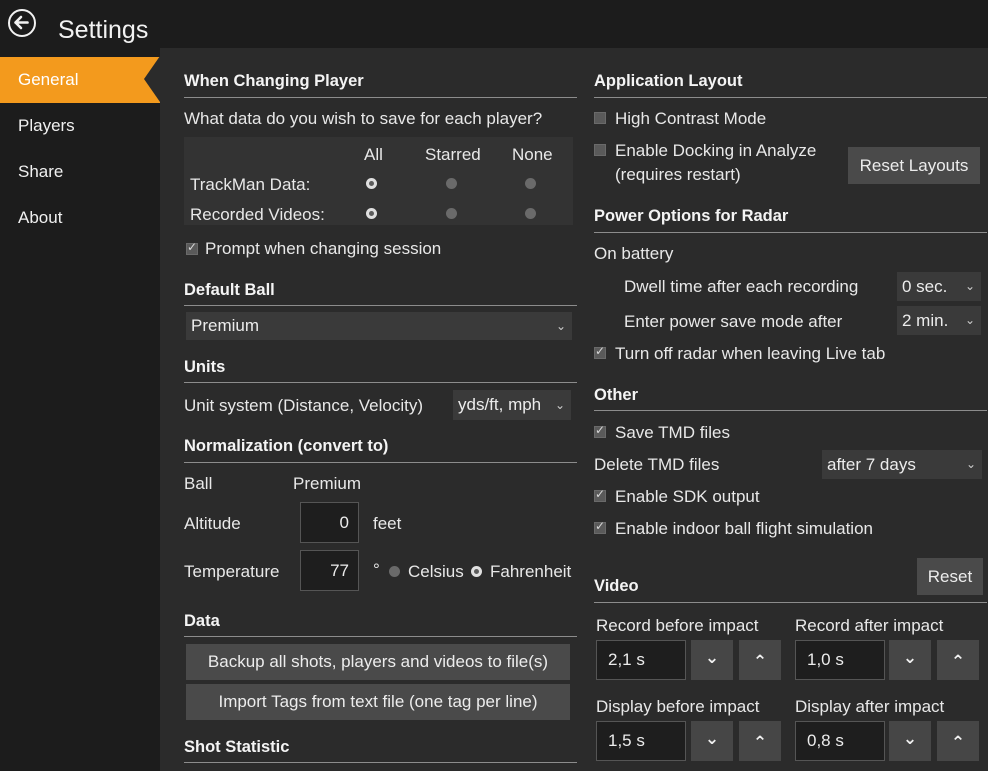  Describe the element at coordinates (152, 79) in the screenshot. I see `active-indicator` at that location.